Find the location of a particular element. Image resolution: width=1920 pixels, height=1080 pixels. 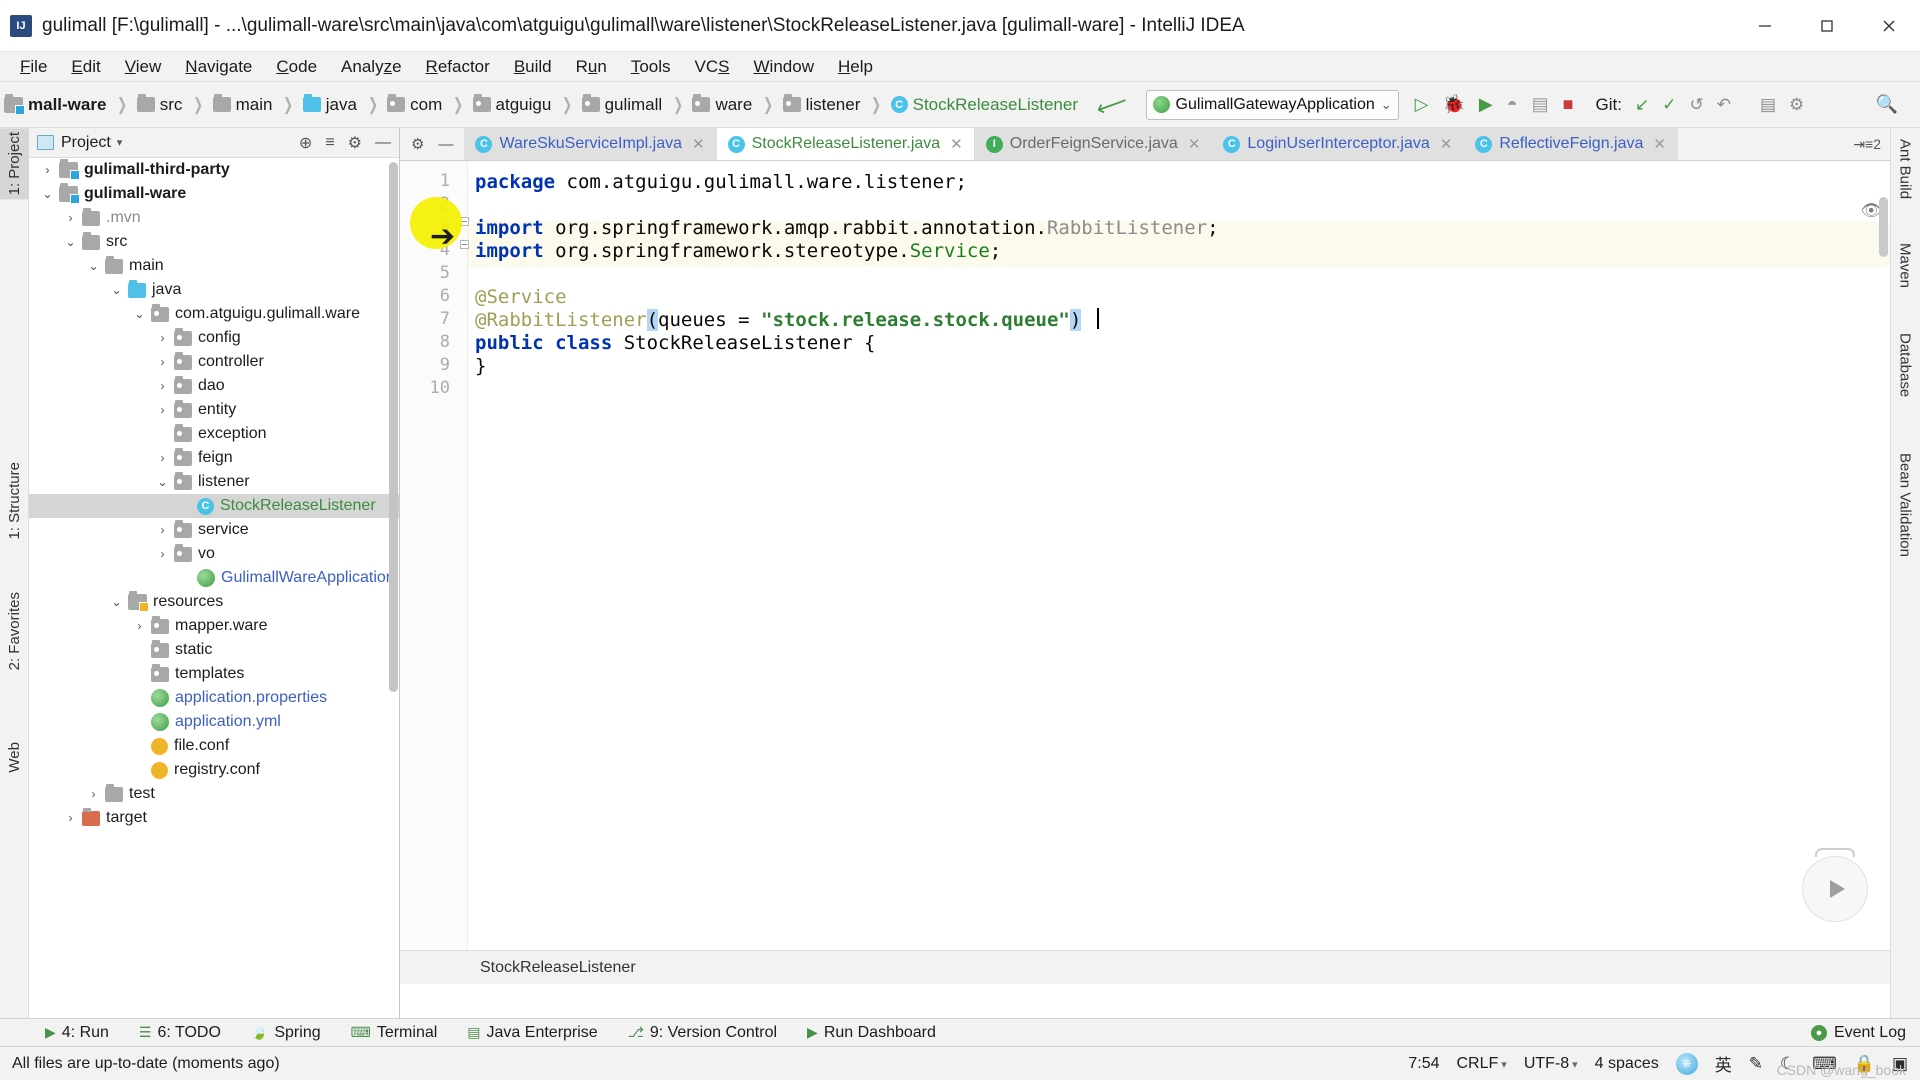

breadcrumb-item-ware: ware is located at coordinates (722, 104).